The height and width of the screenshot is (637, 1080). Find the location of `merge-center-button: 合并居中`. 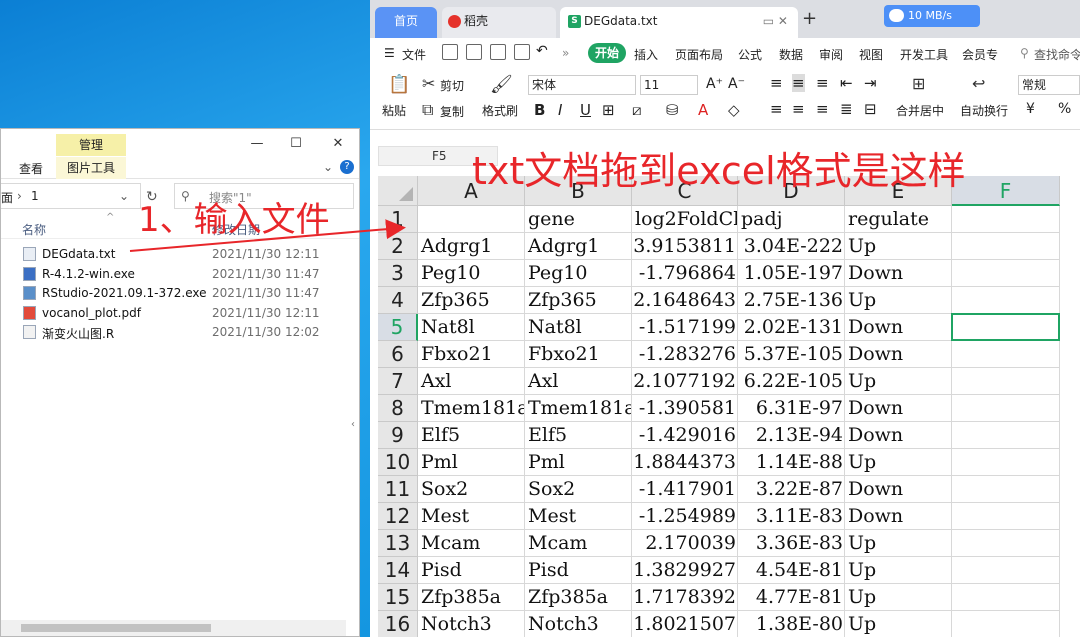

merge-center-button: 合并居中 is located at coordinates (920, 110).